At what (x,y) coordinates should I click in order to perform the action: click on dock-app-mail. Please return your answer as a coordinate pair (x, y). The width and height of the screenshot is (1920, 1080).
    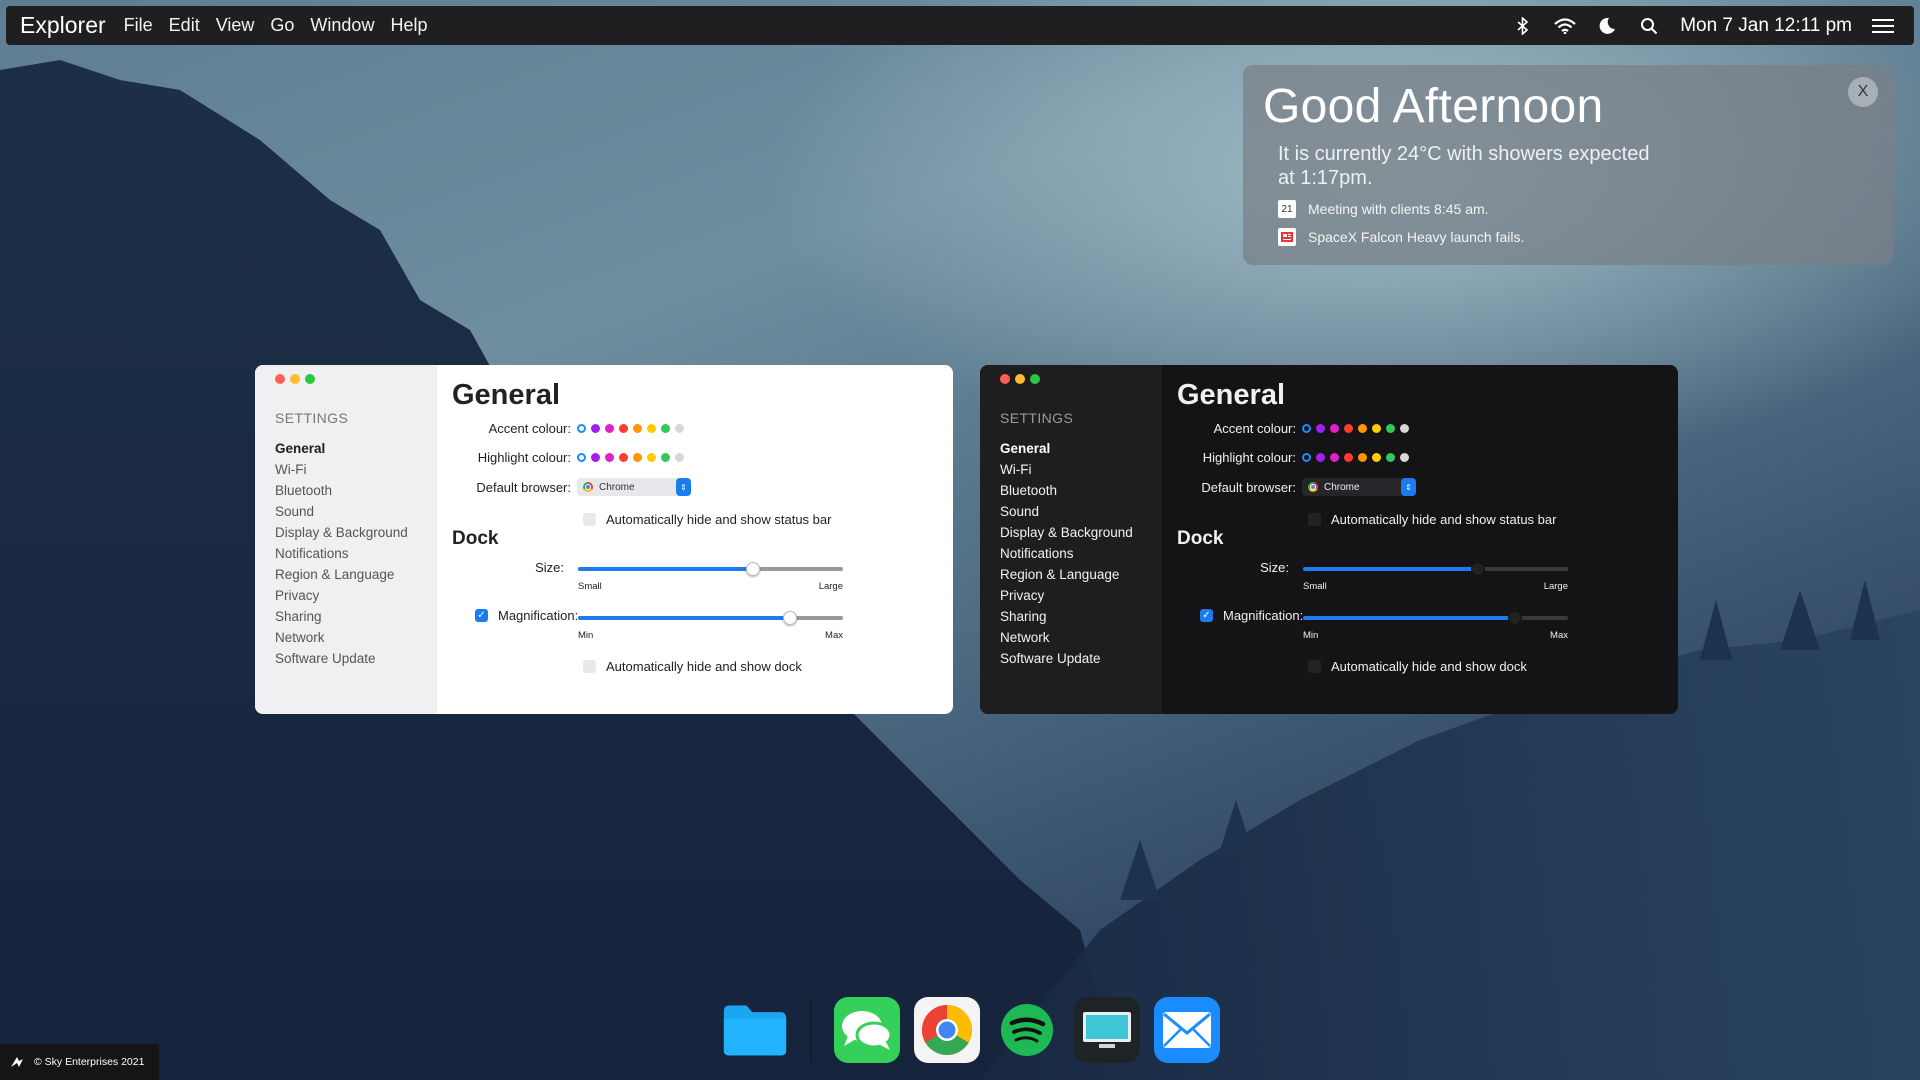
    Looking at the image, I should click on (1187, 1030).